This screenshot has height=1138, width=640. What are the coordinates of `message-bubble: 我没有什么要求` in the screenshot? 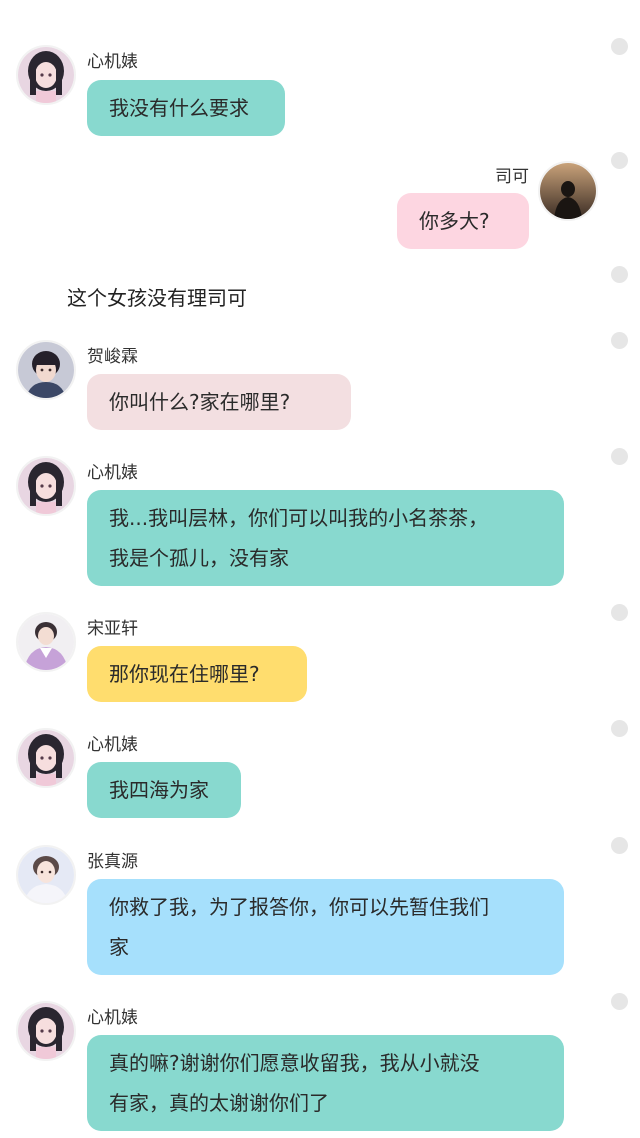 It's located at (186, 108).